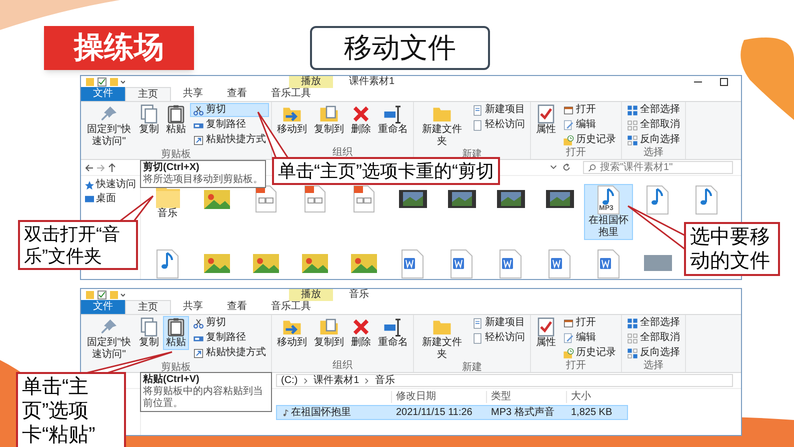  I want to click on x-icon, so click(361, 114).